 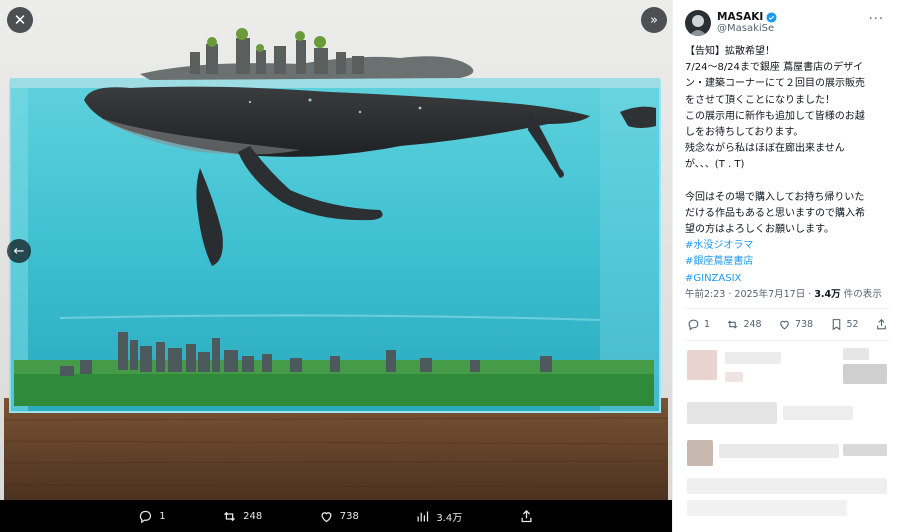 What do you see at coordinates (705, 294) in the screenshot?
I see `post-time: 午前2:23` at bounding box center [705, 294].